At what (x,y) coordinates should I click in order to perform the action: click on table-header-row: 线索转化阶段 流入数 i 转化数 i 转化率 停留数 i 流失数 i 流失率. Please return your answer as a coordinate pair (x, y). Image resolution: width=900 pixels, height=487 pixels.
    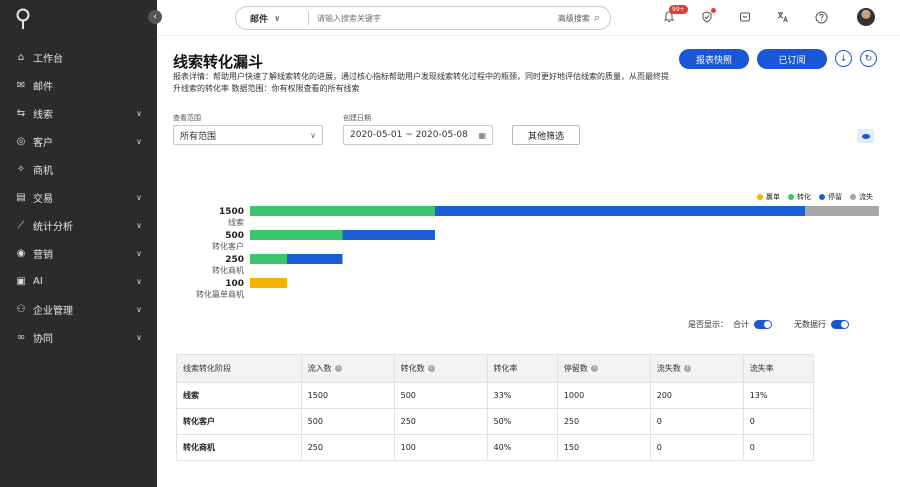
    Looking at the image, I should click on (495, 368).